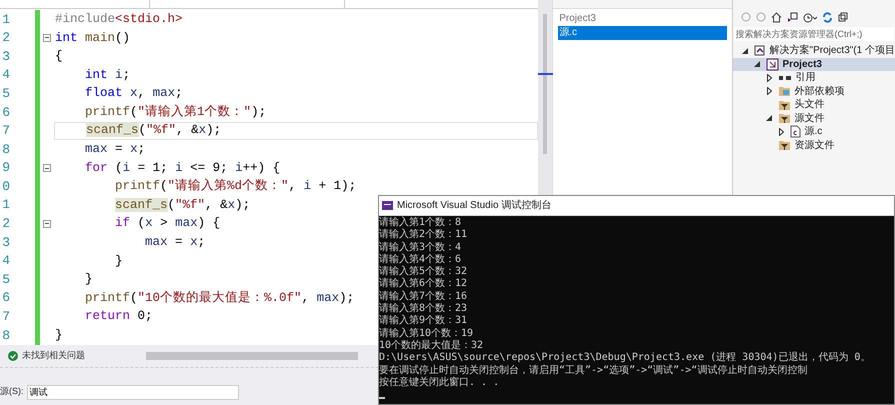  What do you see at coordinates (182, 205) in the screenshot?
I see `code-line: scanf_s("%f", &x);` at bounding box center [182, 205].